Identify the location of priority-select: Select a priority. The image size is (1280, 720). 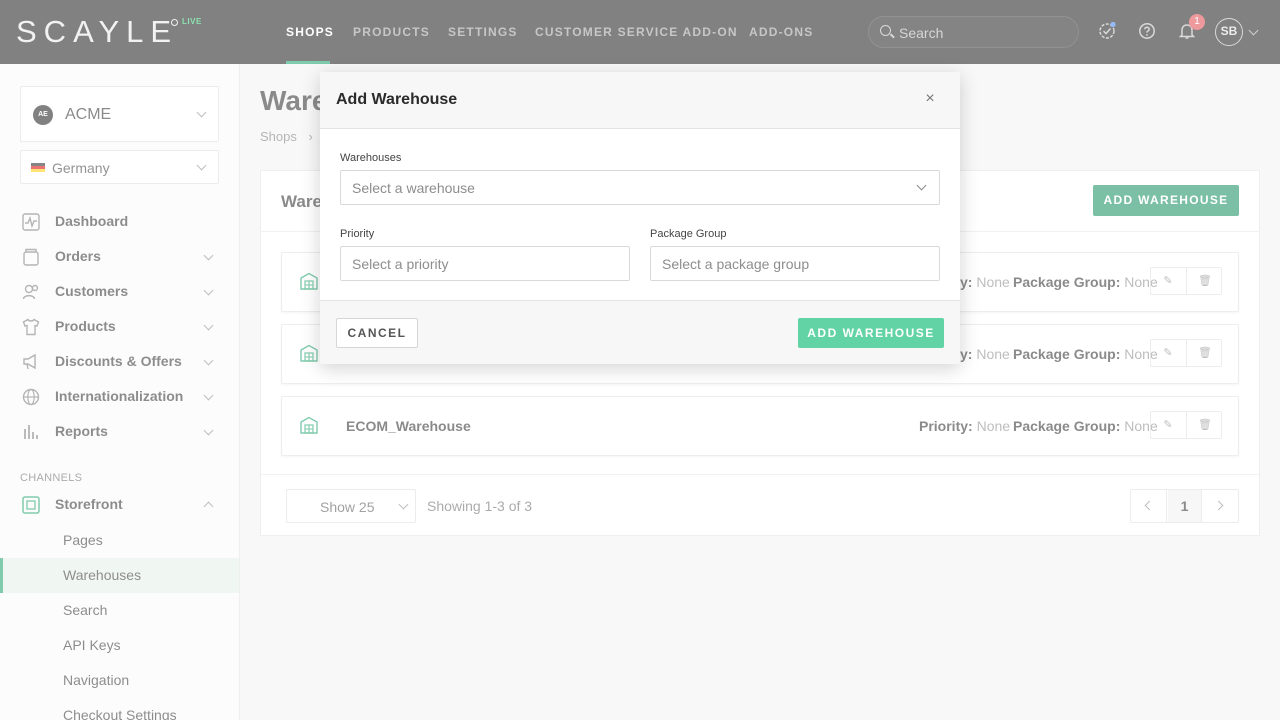
(485, 263).